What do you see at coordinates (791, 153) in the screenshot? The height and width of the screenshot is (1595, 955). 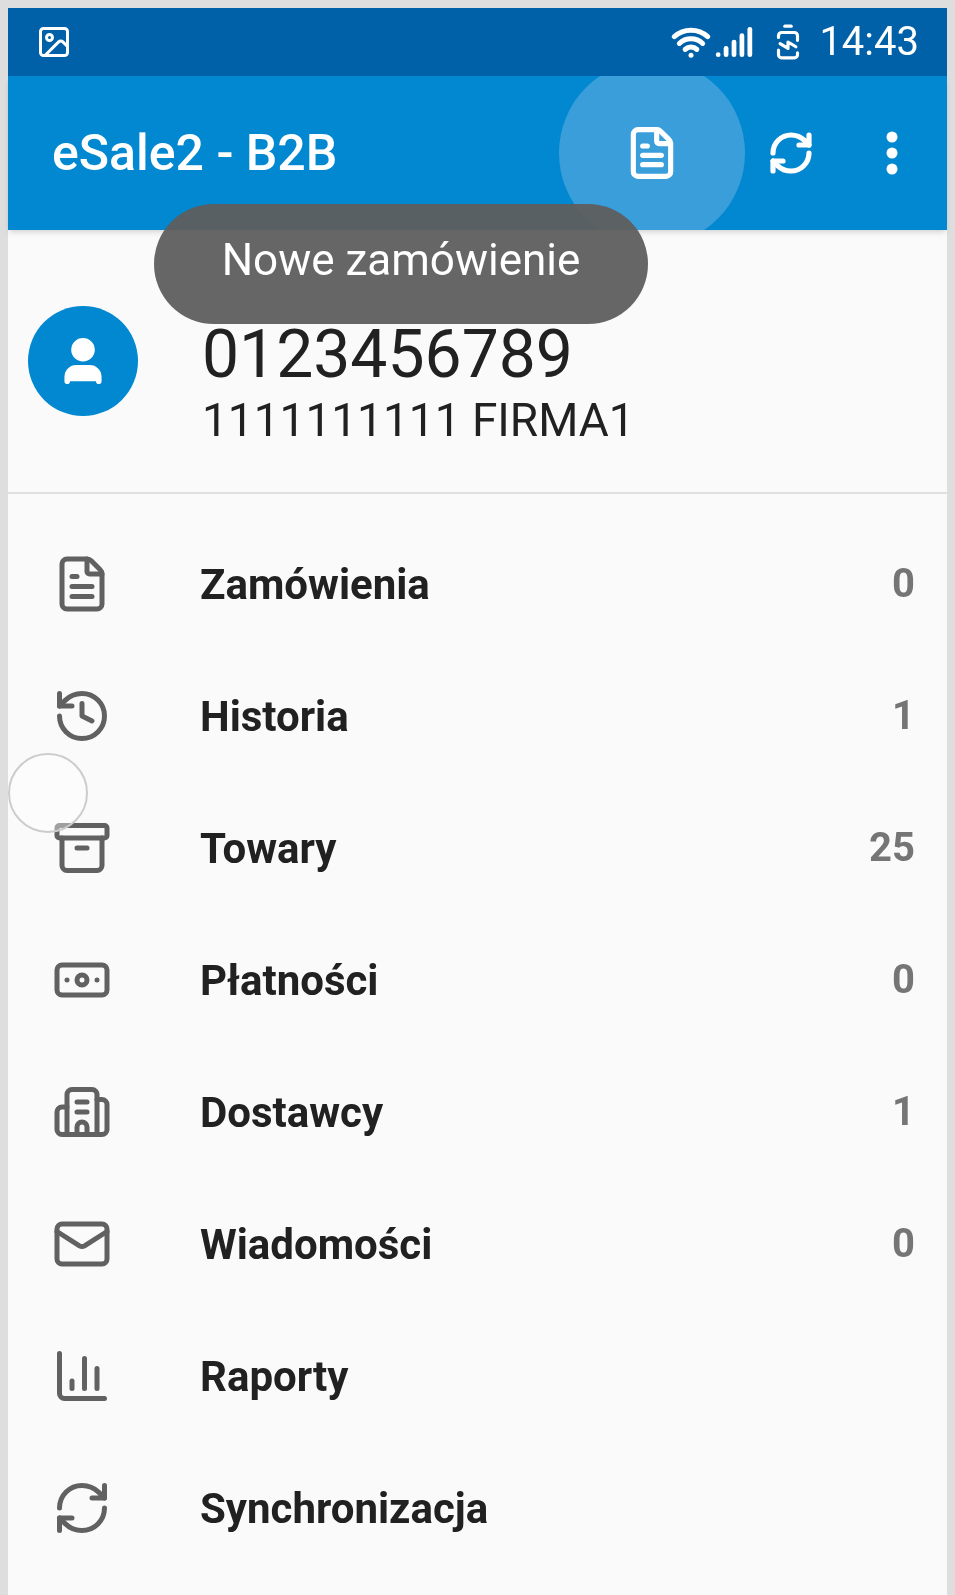 I see `sync-icon` at bounding box center [791, 153].